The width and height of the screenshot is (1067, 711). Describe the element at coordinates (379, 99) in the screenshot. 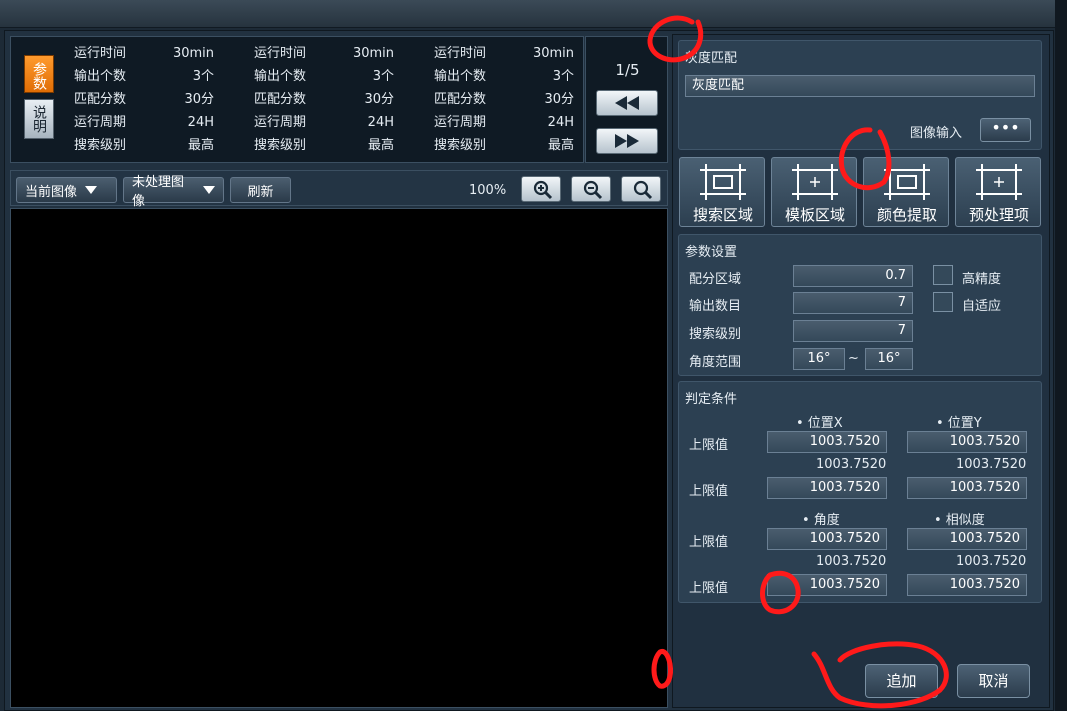

I see `param-value: 30分` at that location.